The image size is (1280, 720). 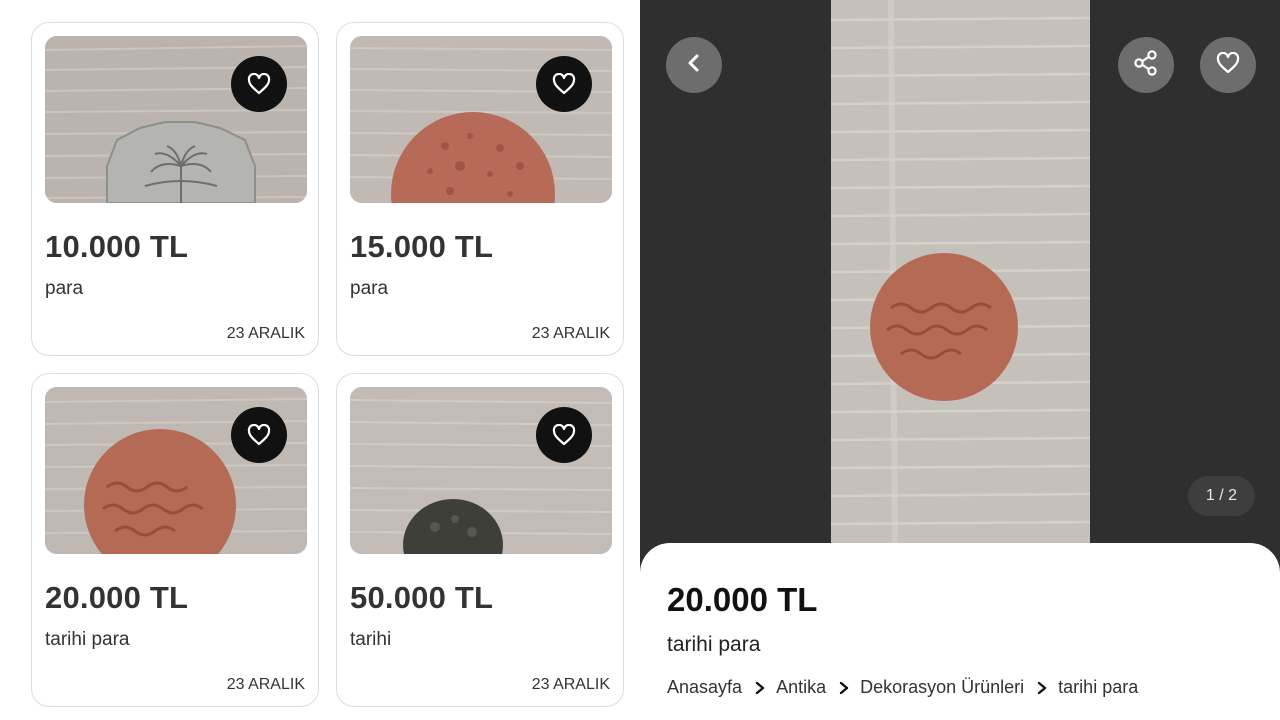 I want to click on detail-title: tarihi para, so click(x=714, y=644).